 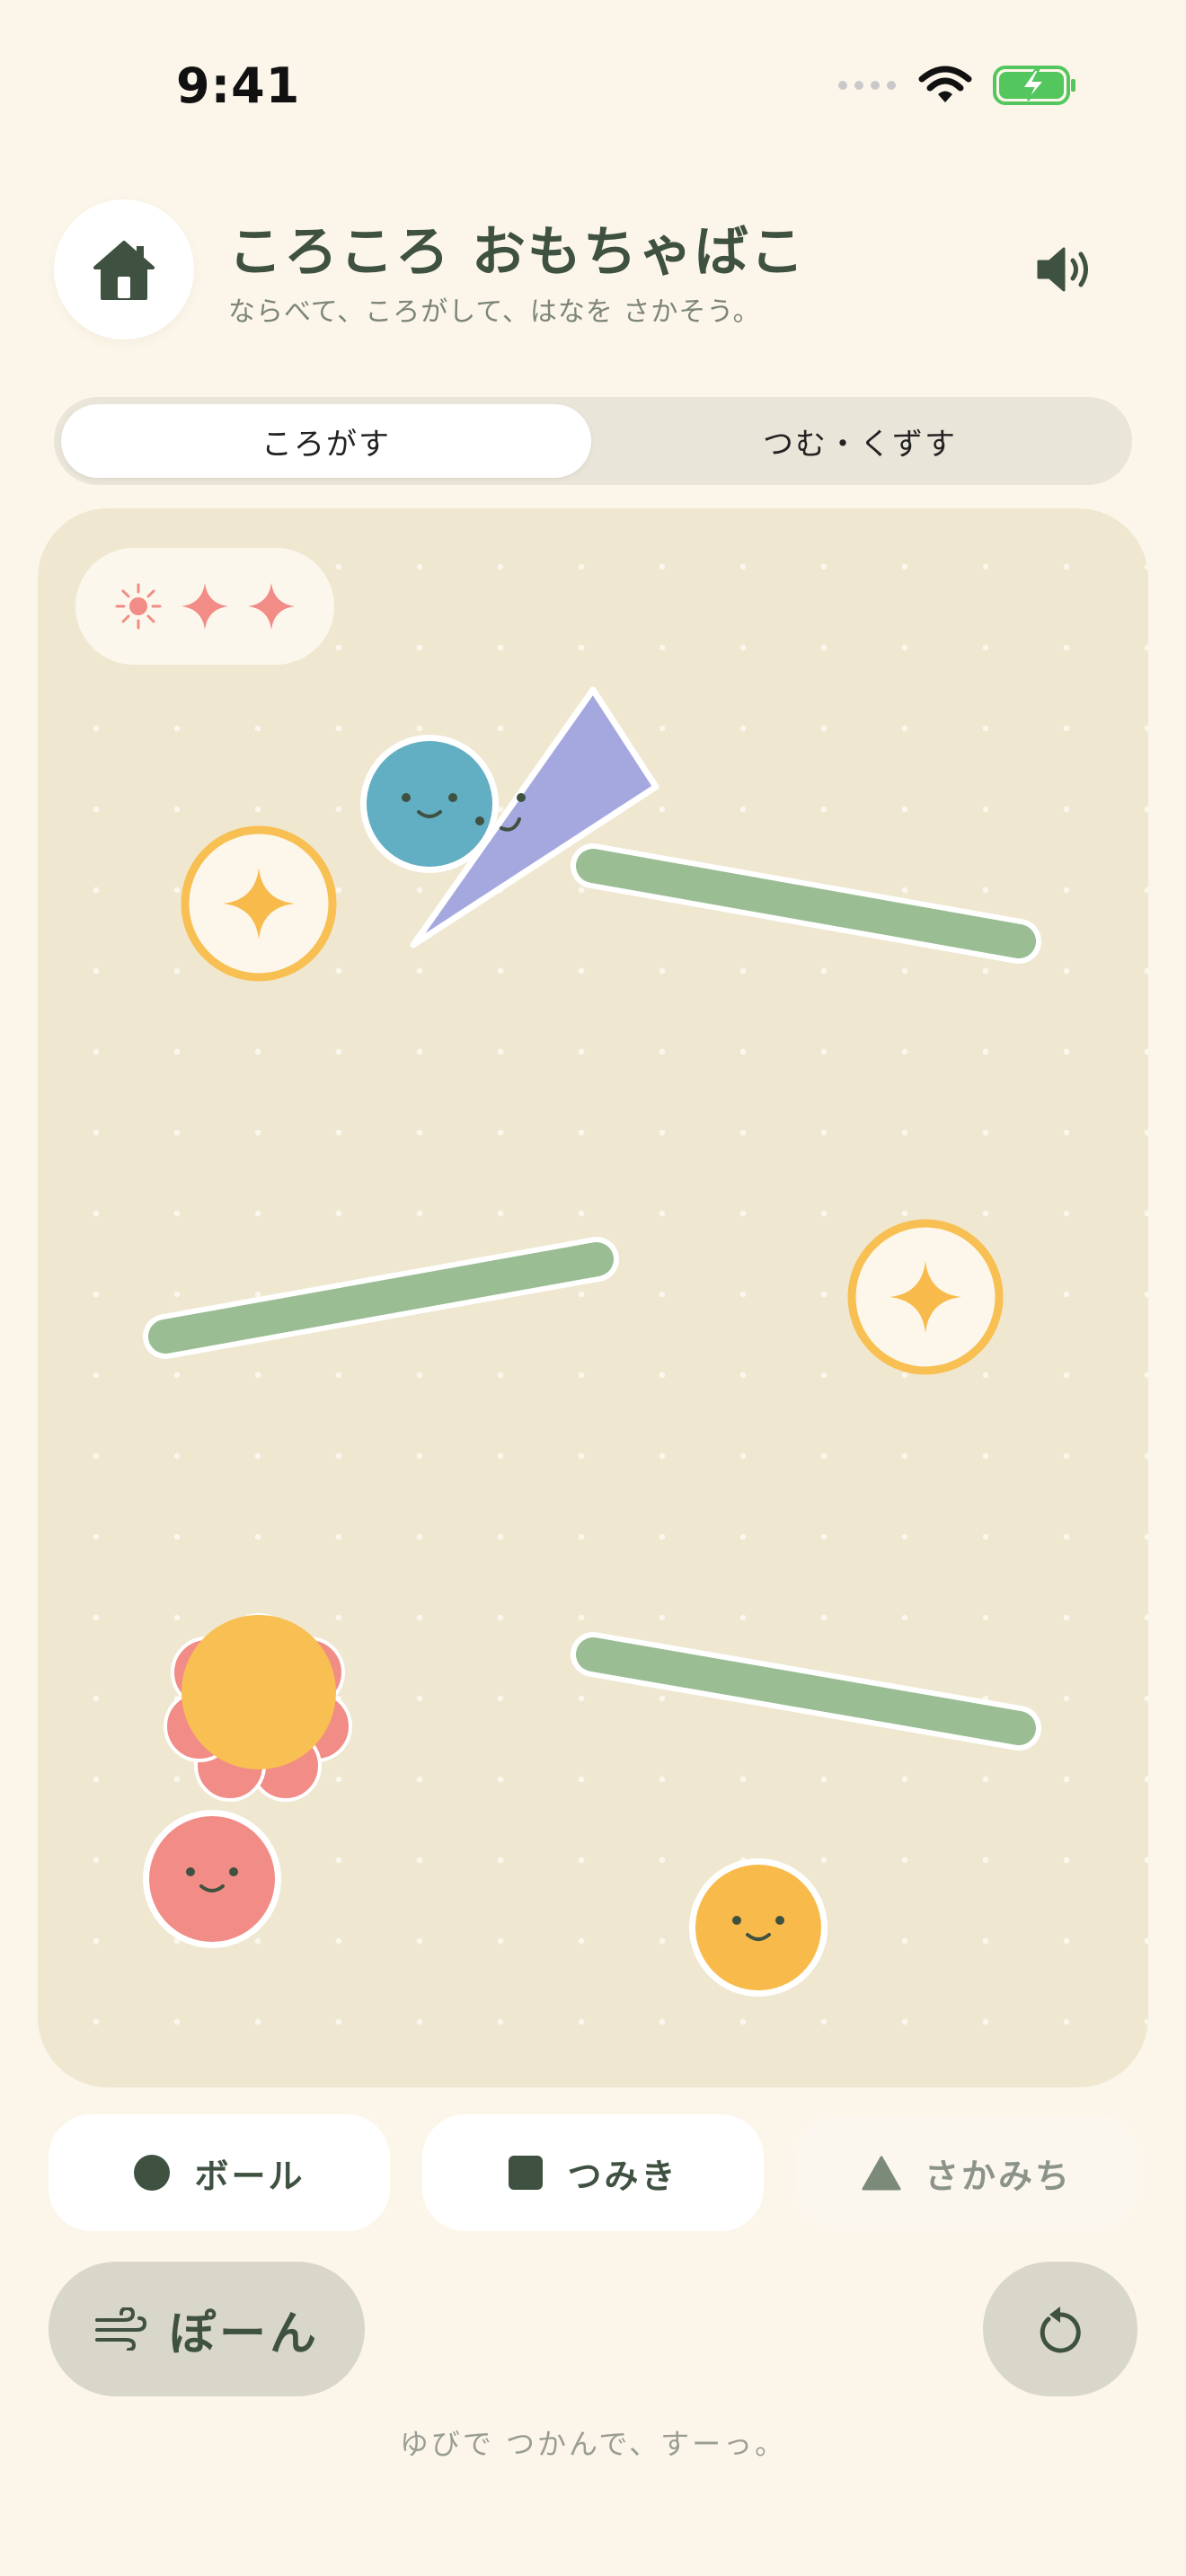 I want to click on goal-stars, so click(x=204, y=606).